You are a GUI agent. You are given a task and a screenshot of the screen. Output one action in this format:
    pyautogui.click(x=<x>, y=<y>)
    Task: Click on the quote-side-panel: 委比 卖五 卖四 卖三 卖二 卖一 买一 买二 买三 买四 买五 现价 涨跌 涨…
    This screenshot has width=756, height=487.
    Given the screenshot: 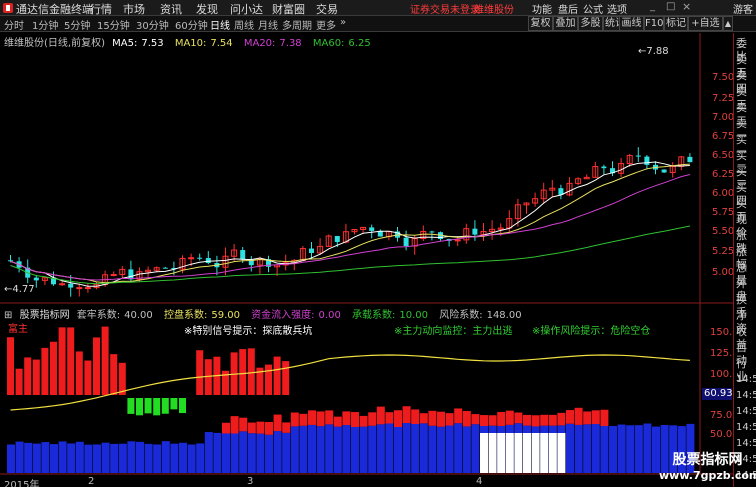 What is the action you would take?
    pyautogui.click(x=744, y=260)
    